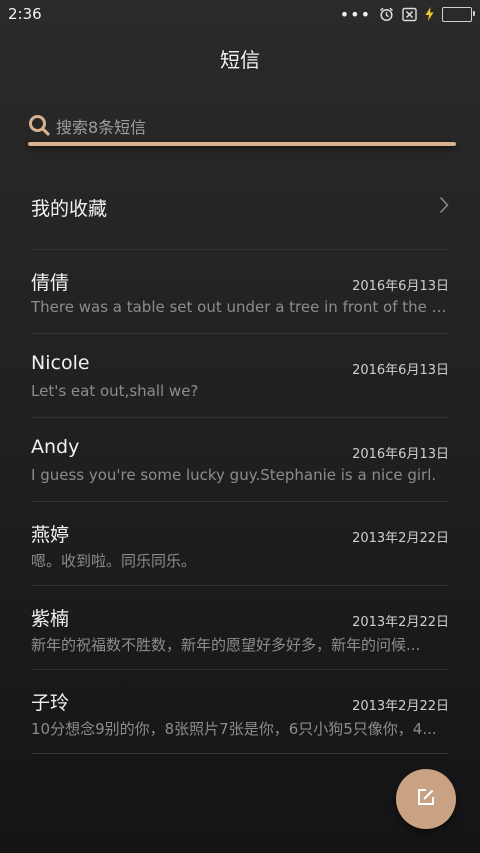 This screenshot has width=480, height=853. Describe the element at coordinates (69, 208) in the screenshot. I see `favorites-label: 我的收藏` at that location.